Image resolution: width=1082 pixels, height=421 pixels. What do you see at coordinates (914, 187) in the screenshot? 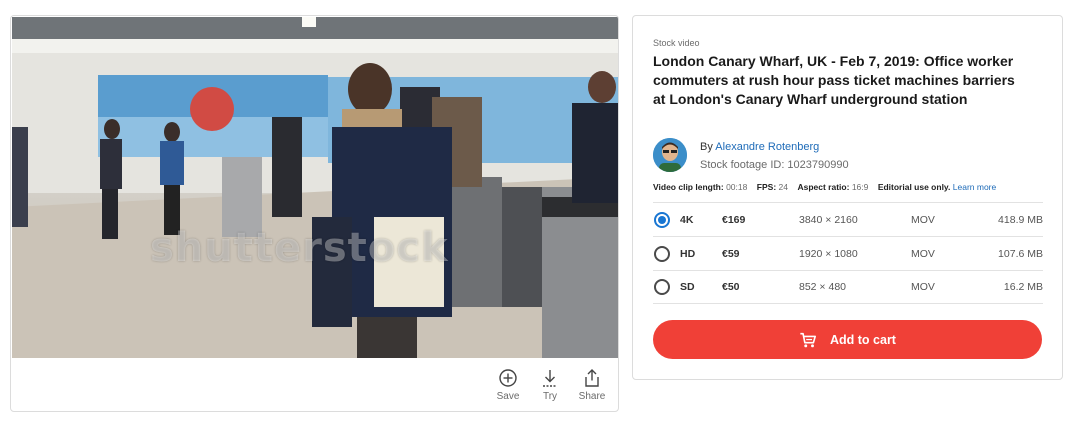
I see `editorial-note: Editorial use only.` at bounding box center [914, 187].